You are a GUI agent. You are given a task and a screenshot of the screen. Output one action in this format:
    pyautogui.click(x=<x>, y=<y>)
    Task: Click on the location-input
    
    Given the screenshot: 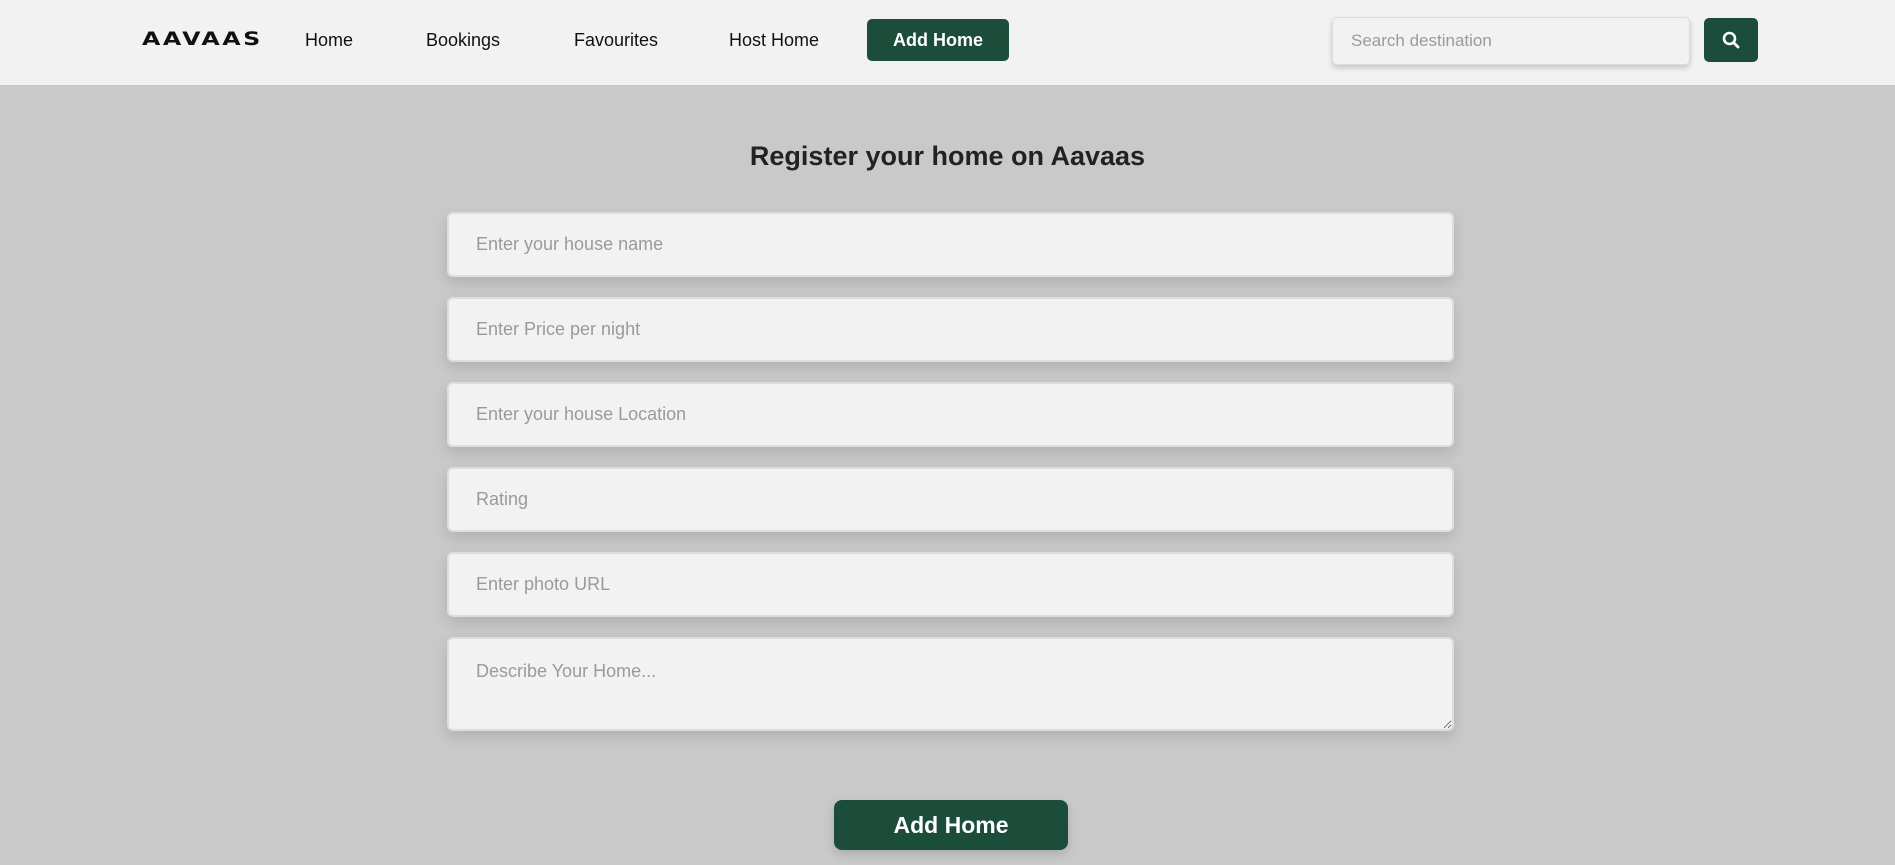 What is the action you would take?
    pyautogui.click(x=950, y=414)
    